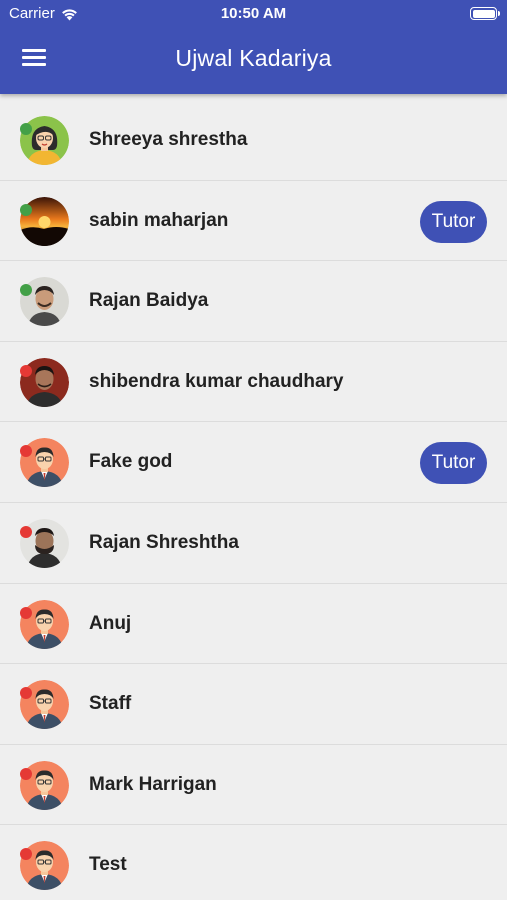 The height and width of the screenshot is (900, 507). I want to click on status-bar: Carrier 10:50 AM, so click(253, 14).